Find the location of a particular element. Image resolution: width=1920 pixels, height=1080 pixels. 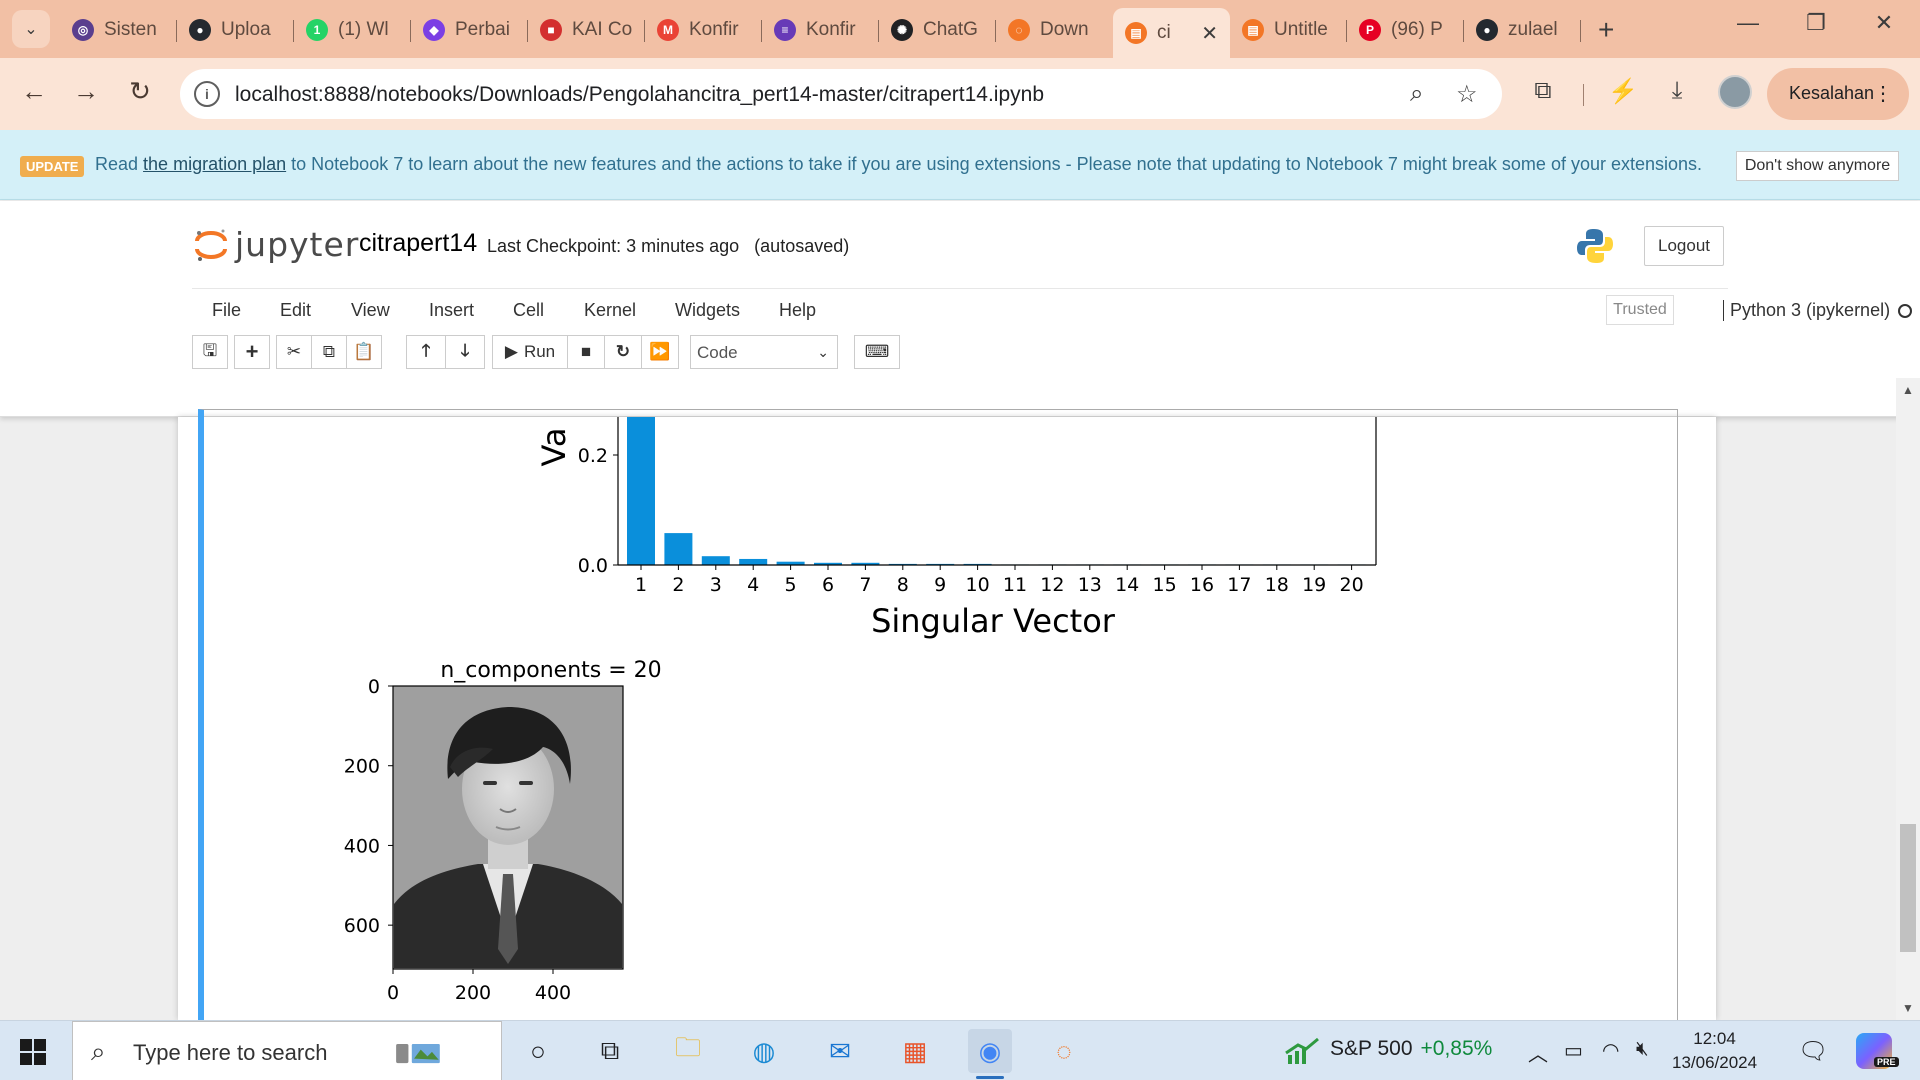

more-menu-icon: ⋮ is located at coordinates (1883, 93).